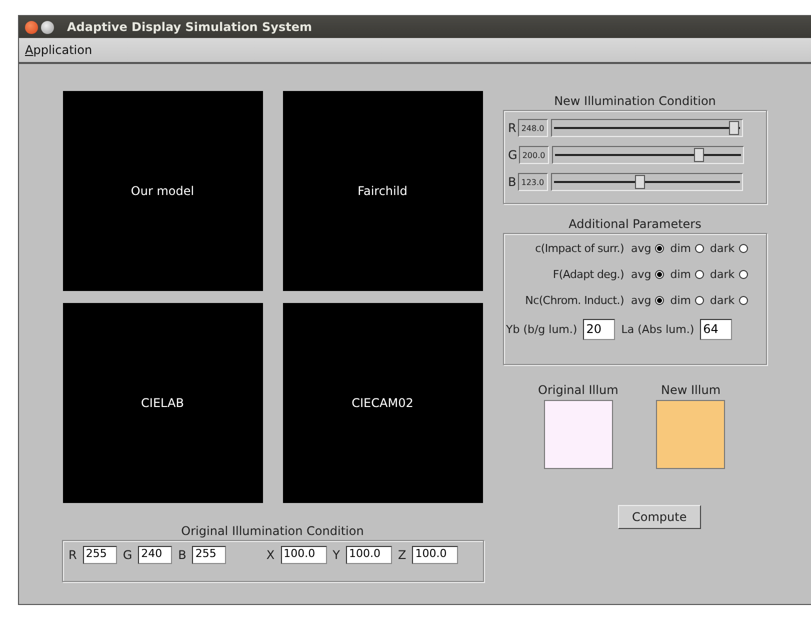  What do you see at coordinates (162, 403) in the screenshot?
I see `panel-label: CIELAB` at bounding box center [162, 403].